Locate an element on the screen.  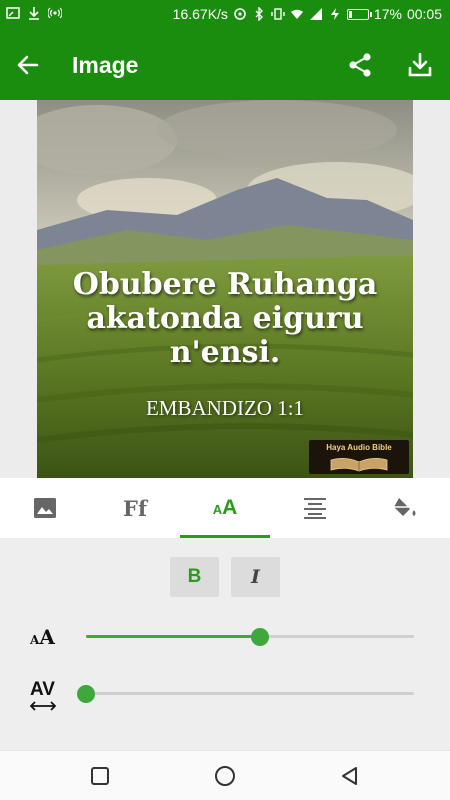
slider-fill is located at coordinates (173, 636).